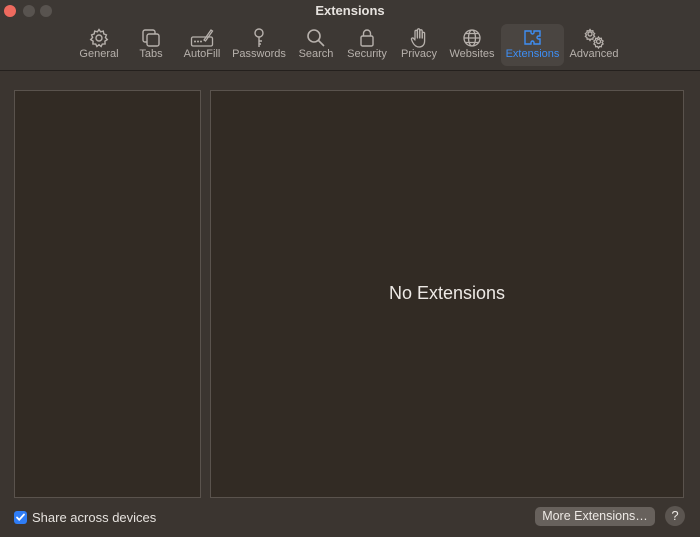 This screenshot has height=537, width=700. What do you see at coordinates (419, 54) in the screenshot?
I see `tab-label: Privacy` at bounding box center [419, 54].